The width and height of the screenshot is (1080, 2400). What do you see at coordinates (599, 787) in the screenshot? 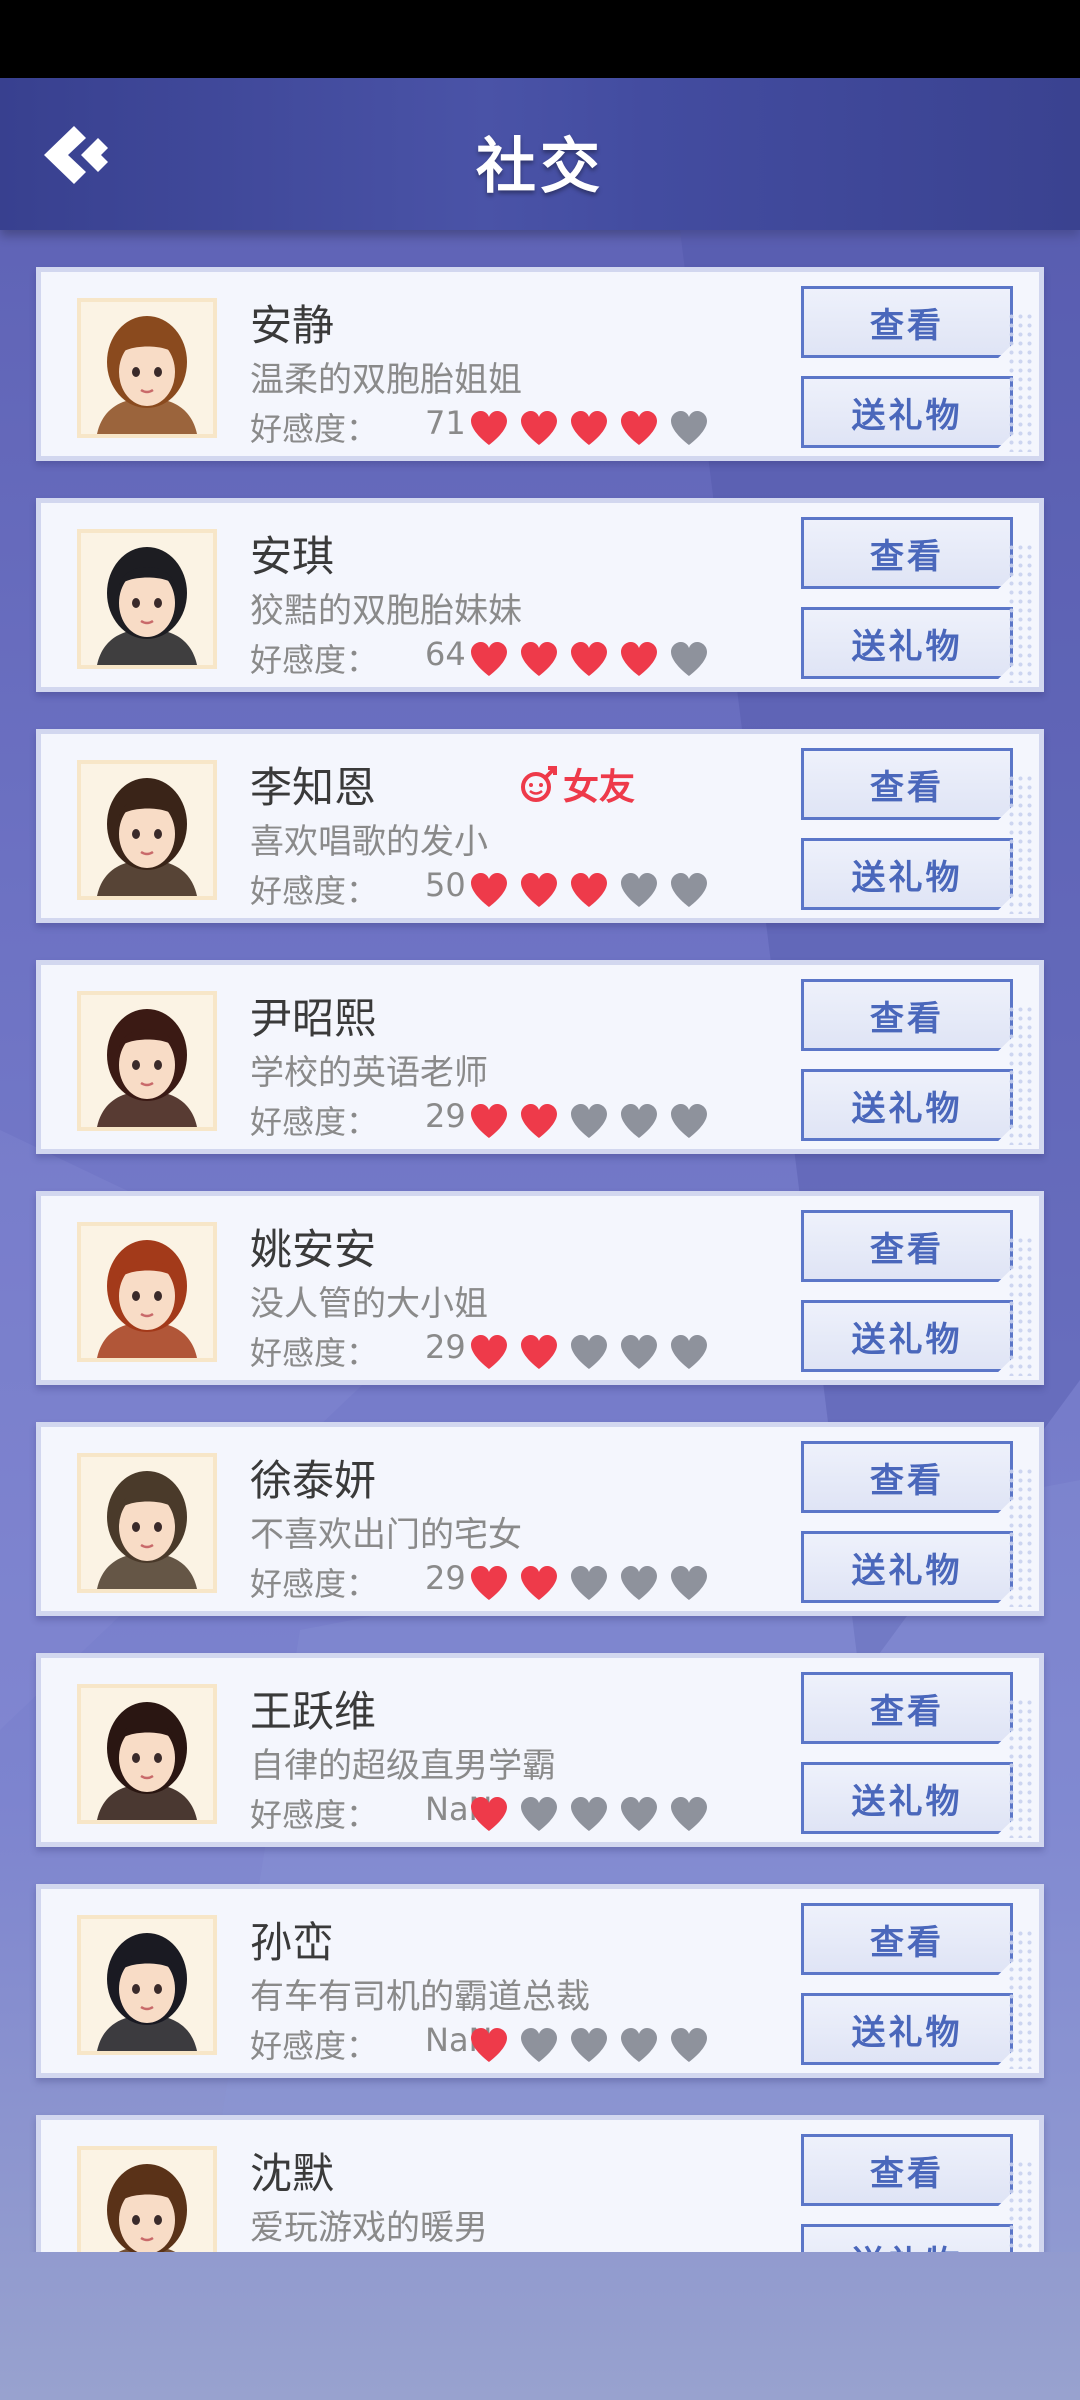
I see `girlfriend-badge-label: 女友` at bounding box center [599, 787].